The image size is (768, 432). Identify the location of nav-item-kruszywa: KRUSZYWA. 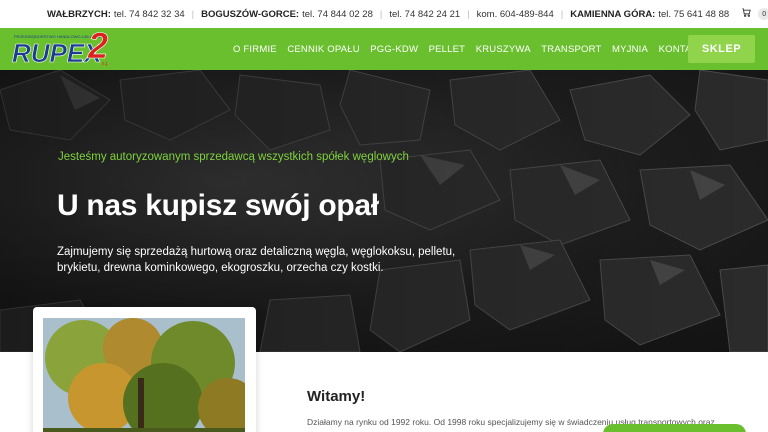
(503, 49).